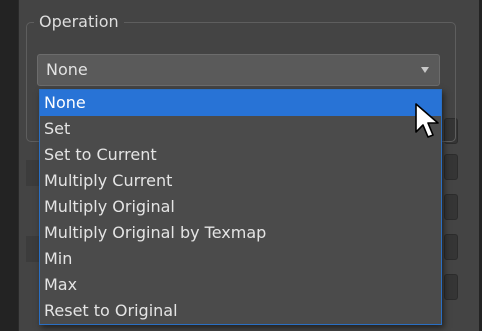  Describe the element at coordinates (240, 259) in the screenshot. I see `dropdown-item: Min` at that location.